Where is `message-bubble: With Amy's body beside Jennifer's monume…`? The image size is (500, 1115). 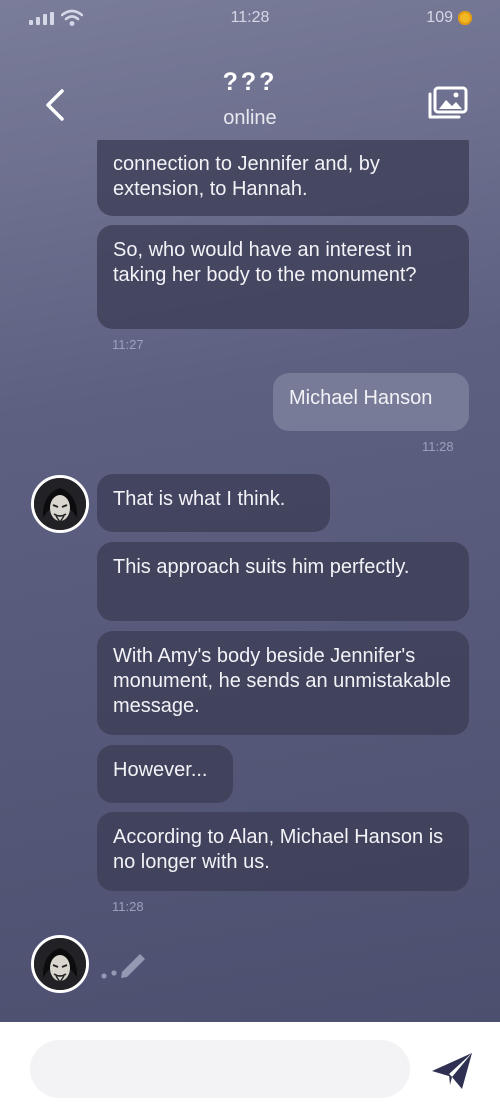
message-bubble: With Amy's body beside Jennifer's monume… is located at coordinates (283, 683).